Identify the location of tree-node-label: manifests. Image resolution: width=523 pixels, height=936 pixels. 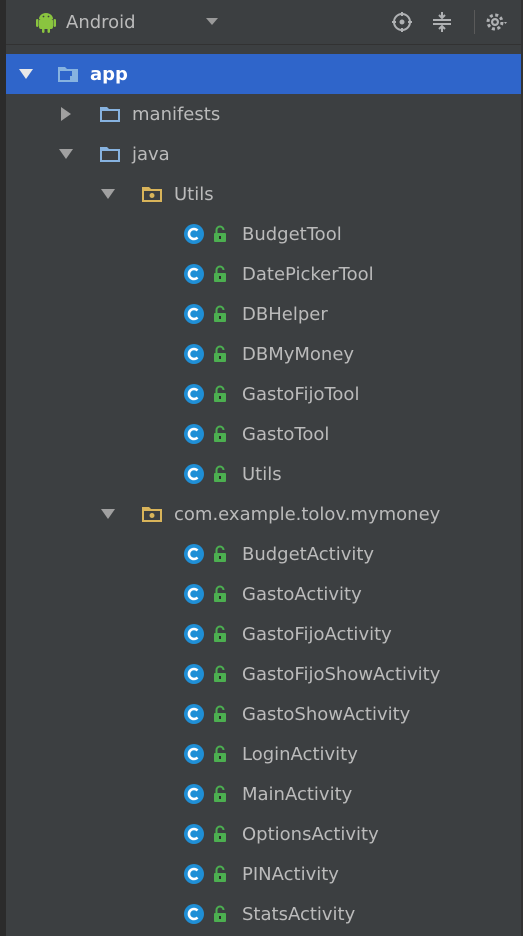
(176, 114).